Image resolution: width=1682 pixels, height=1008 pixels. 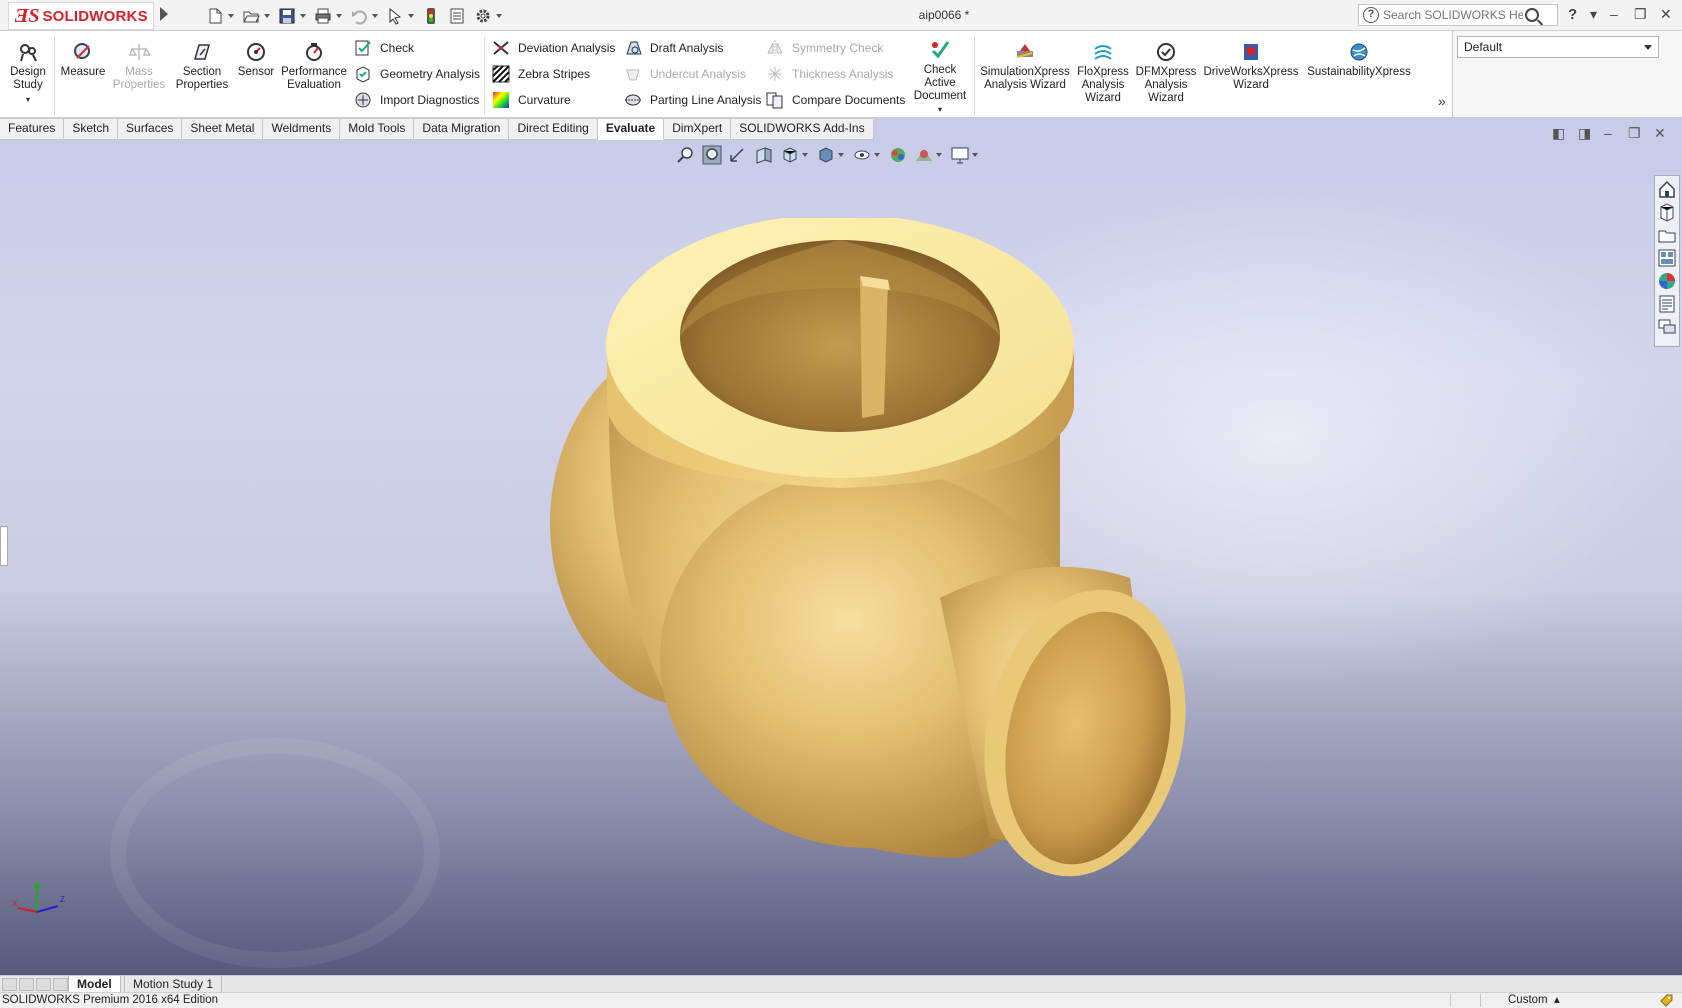 What do you see at coordinates (1166, 73) in the screenshot?
I see `dfmxpress-button: DFMXpress Analysis Wizard` at bounding box center [1166, 73].